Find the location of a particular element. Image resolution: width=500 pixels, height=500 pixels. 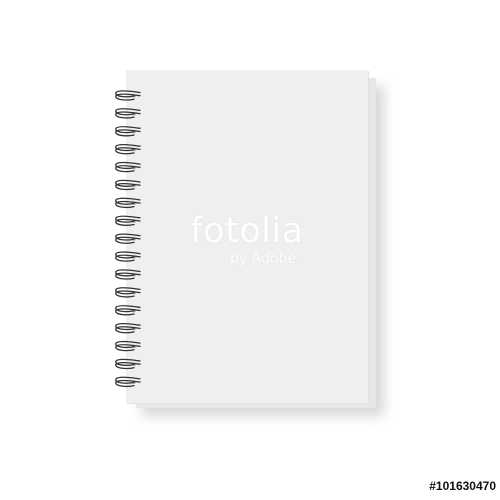

image-id-label: #101630470 is located at coordinates (462, 486).